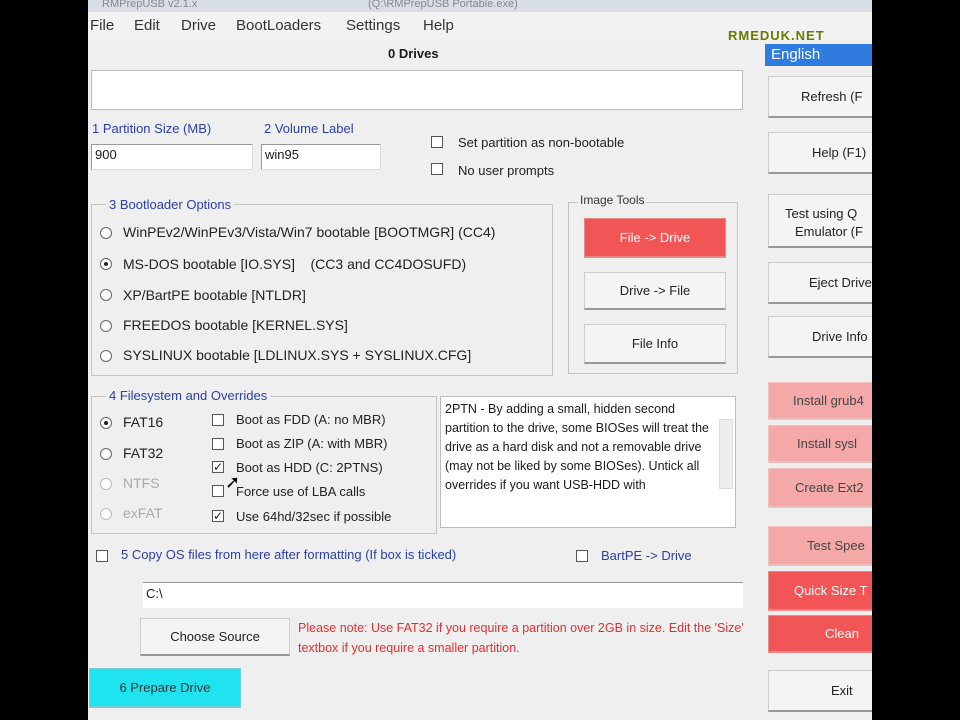 Image resolution: width=960 pixels, height=720 pixels. What do you see at coordinates (820, 283) in the screenshot?
I see `eject-drive-button: Eject Drive` at bounding box center [820, 283].